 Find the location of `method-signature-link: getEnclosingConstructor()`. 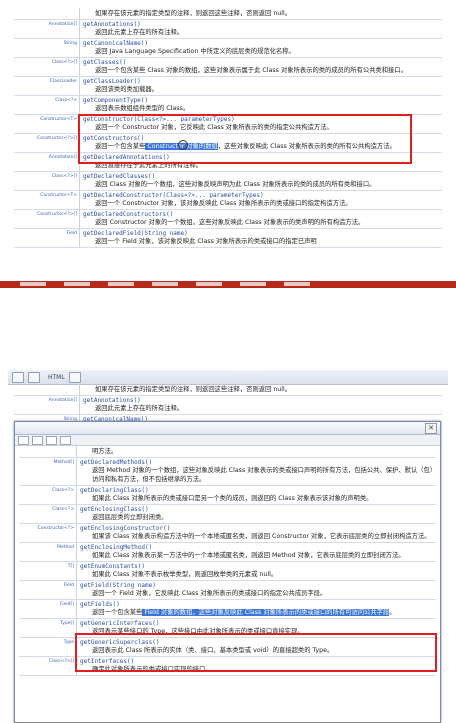

method-signature-link: getEnclosingConstructor() is located at coordinates (258, 528).